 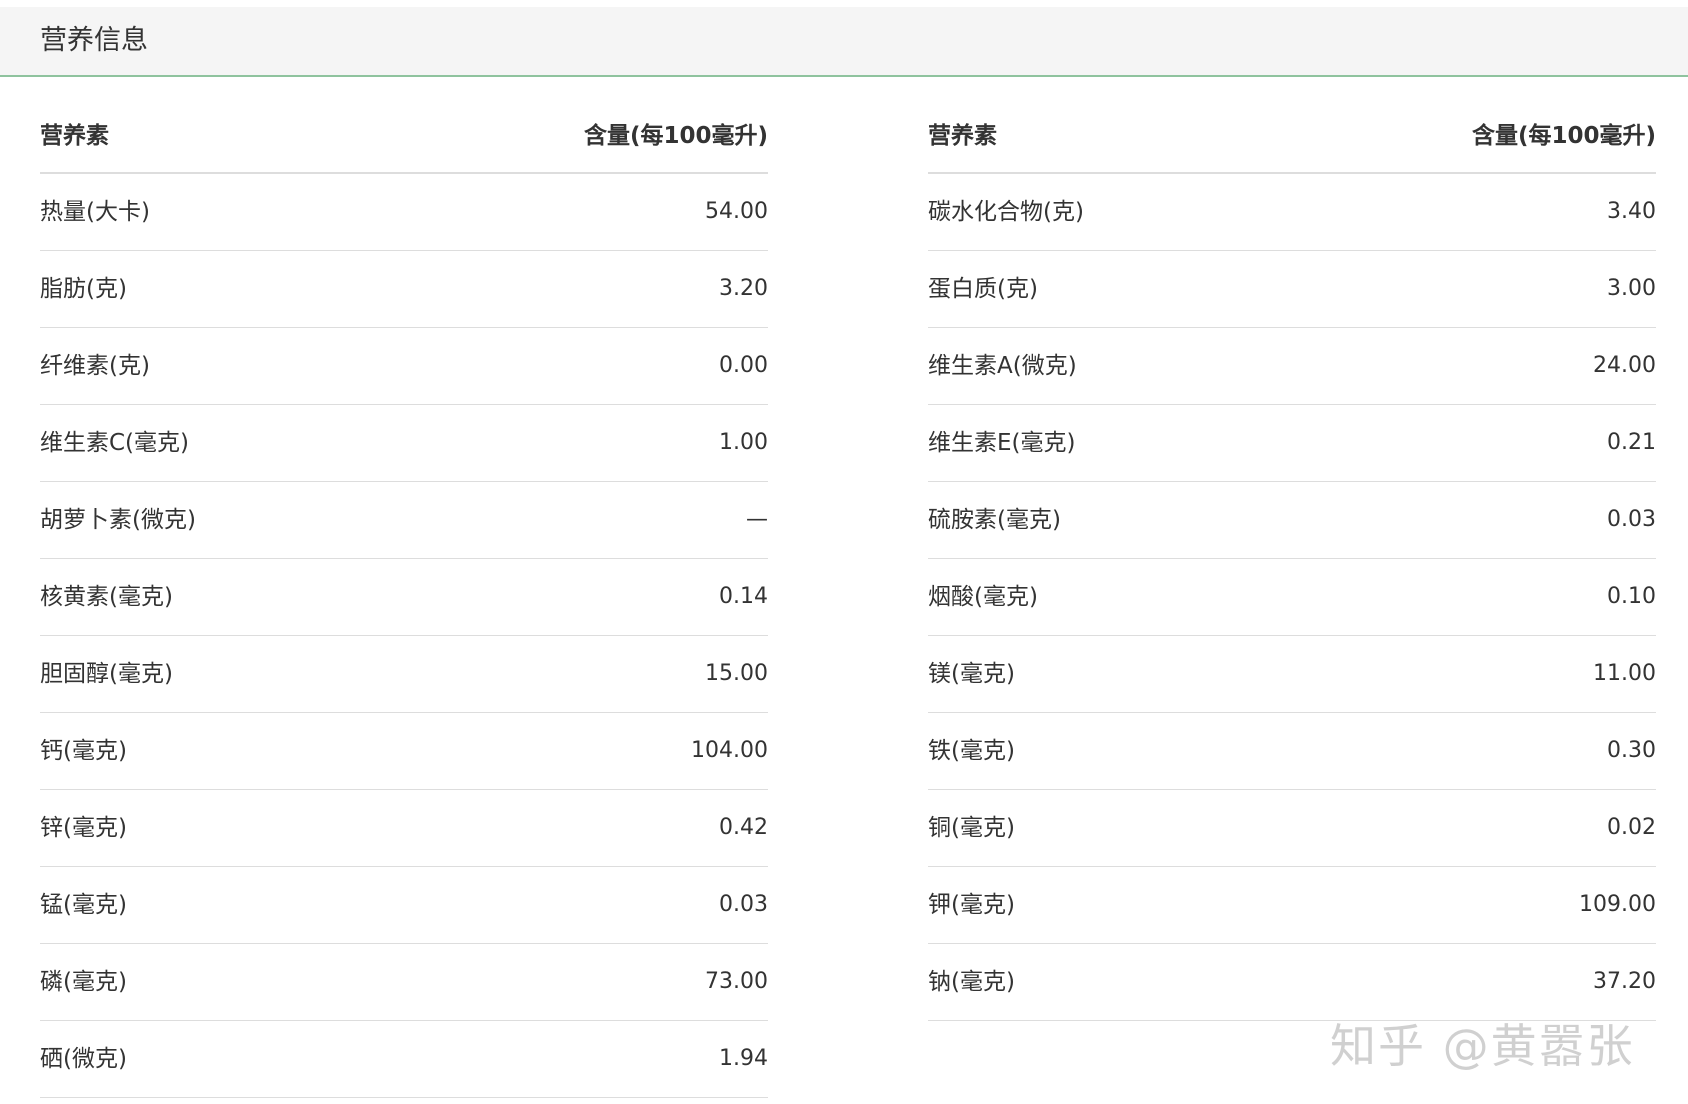 I want to click on nutrient-value: 0.02, so click(x=1631, y=827).